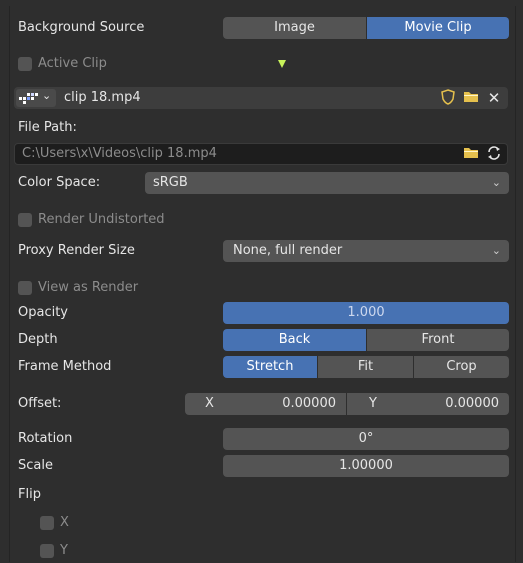  What do you see at coordinates (472, 403) in the screenshot?
I see `offset-y-value: 0.00000` at bounding box center [472, 403].